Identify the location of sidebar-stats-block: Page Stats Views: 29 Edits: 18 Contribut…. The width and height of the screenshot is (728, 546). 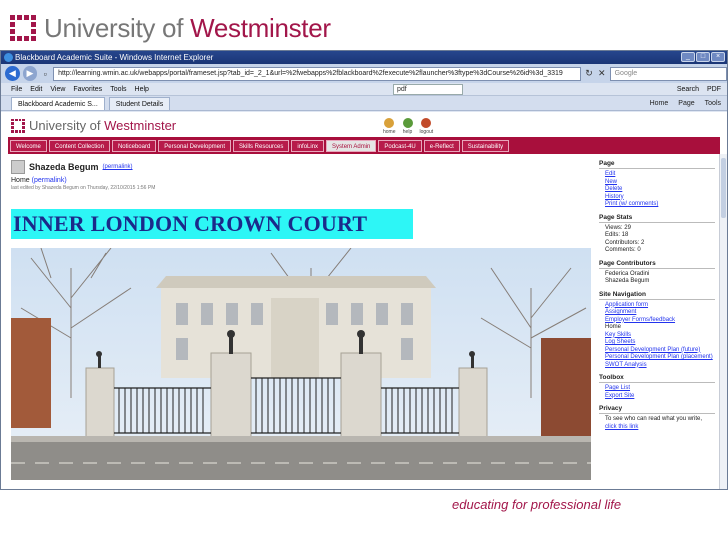
(657, 234).